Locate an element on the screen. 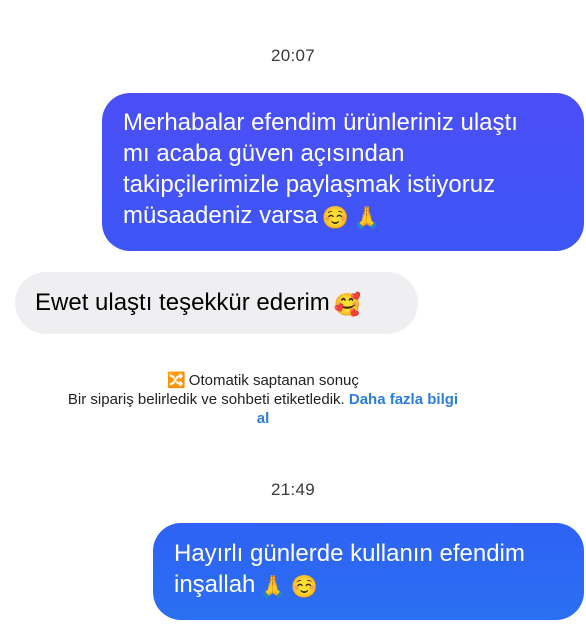 This screenshot has height=624, width=586. timestamp: 20:07 is located at coordinates (293, 55).